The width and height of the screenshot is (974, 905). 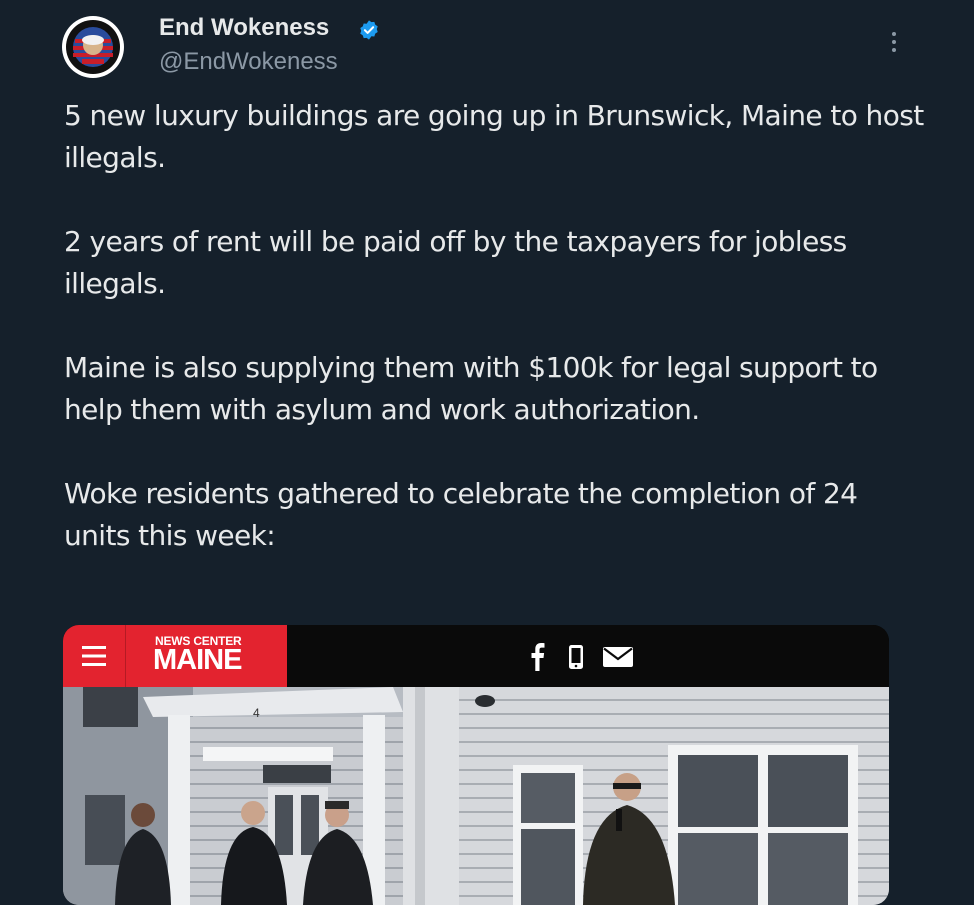 I want to click on avatar-logo, so click(x=93, y=47).